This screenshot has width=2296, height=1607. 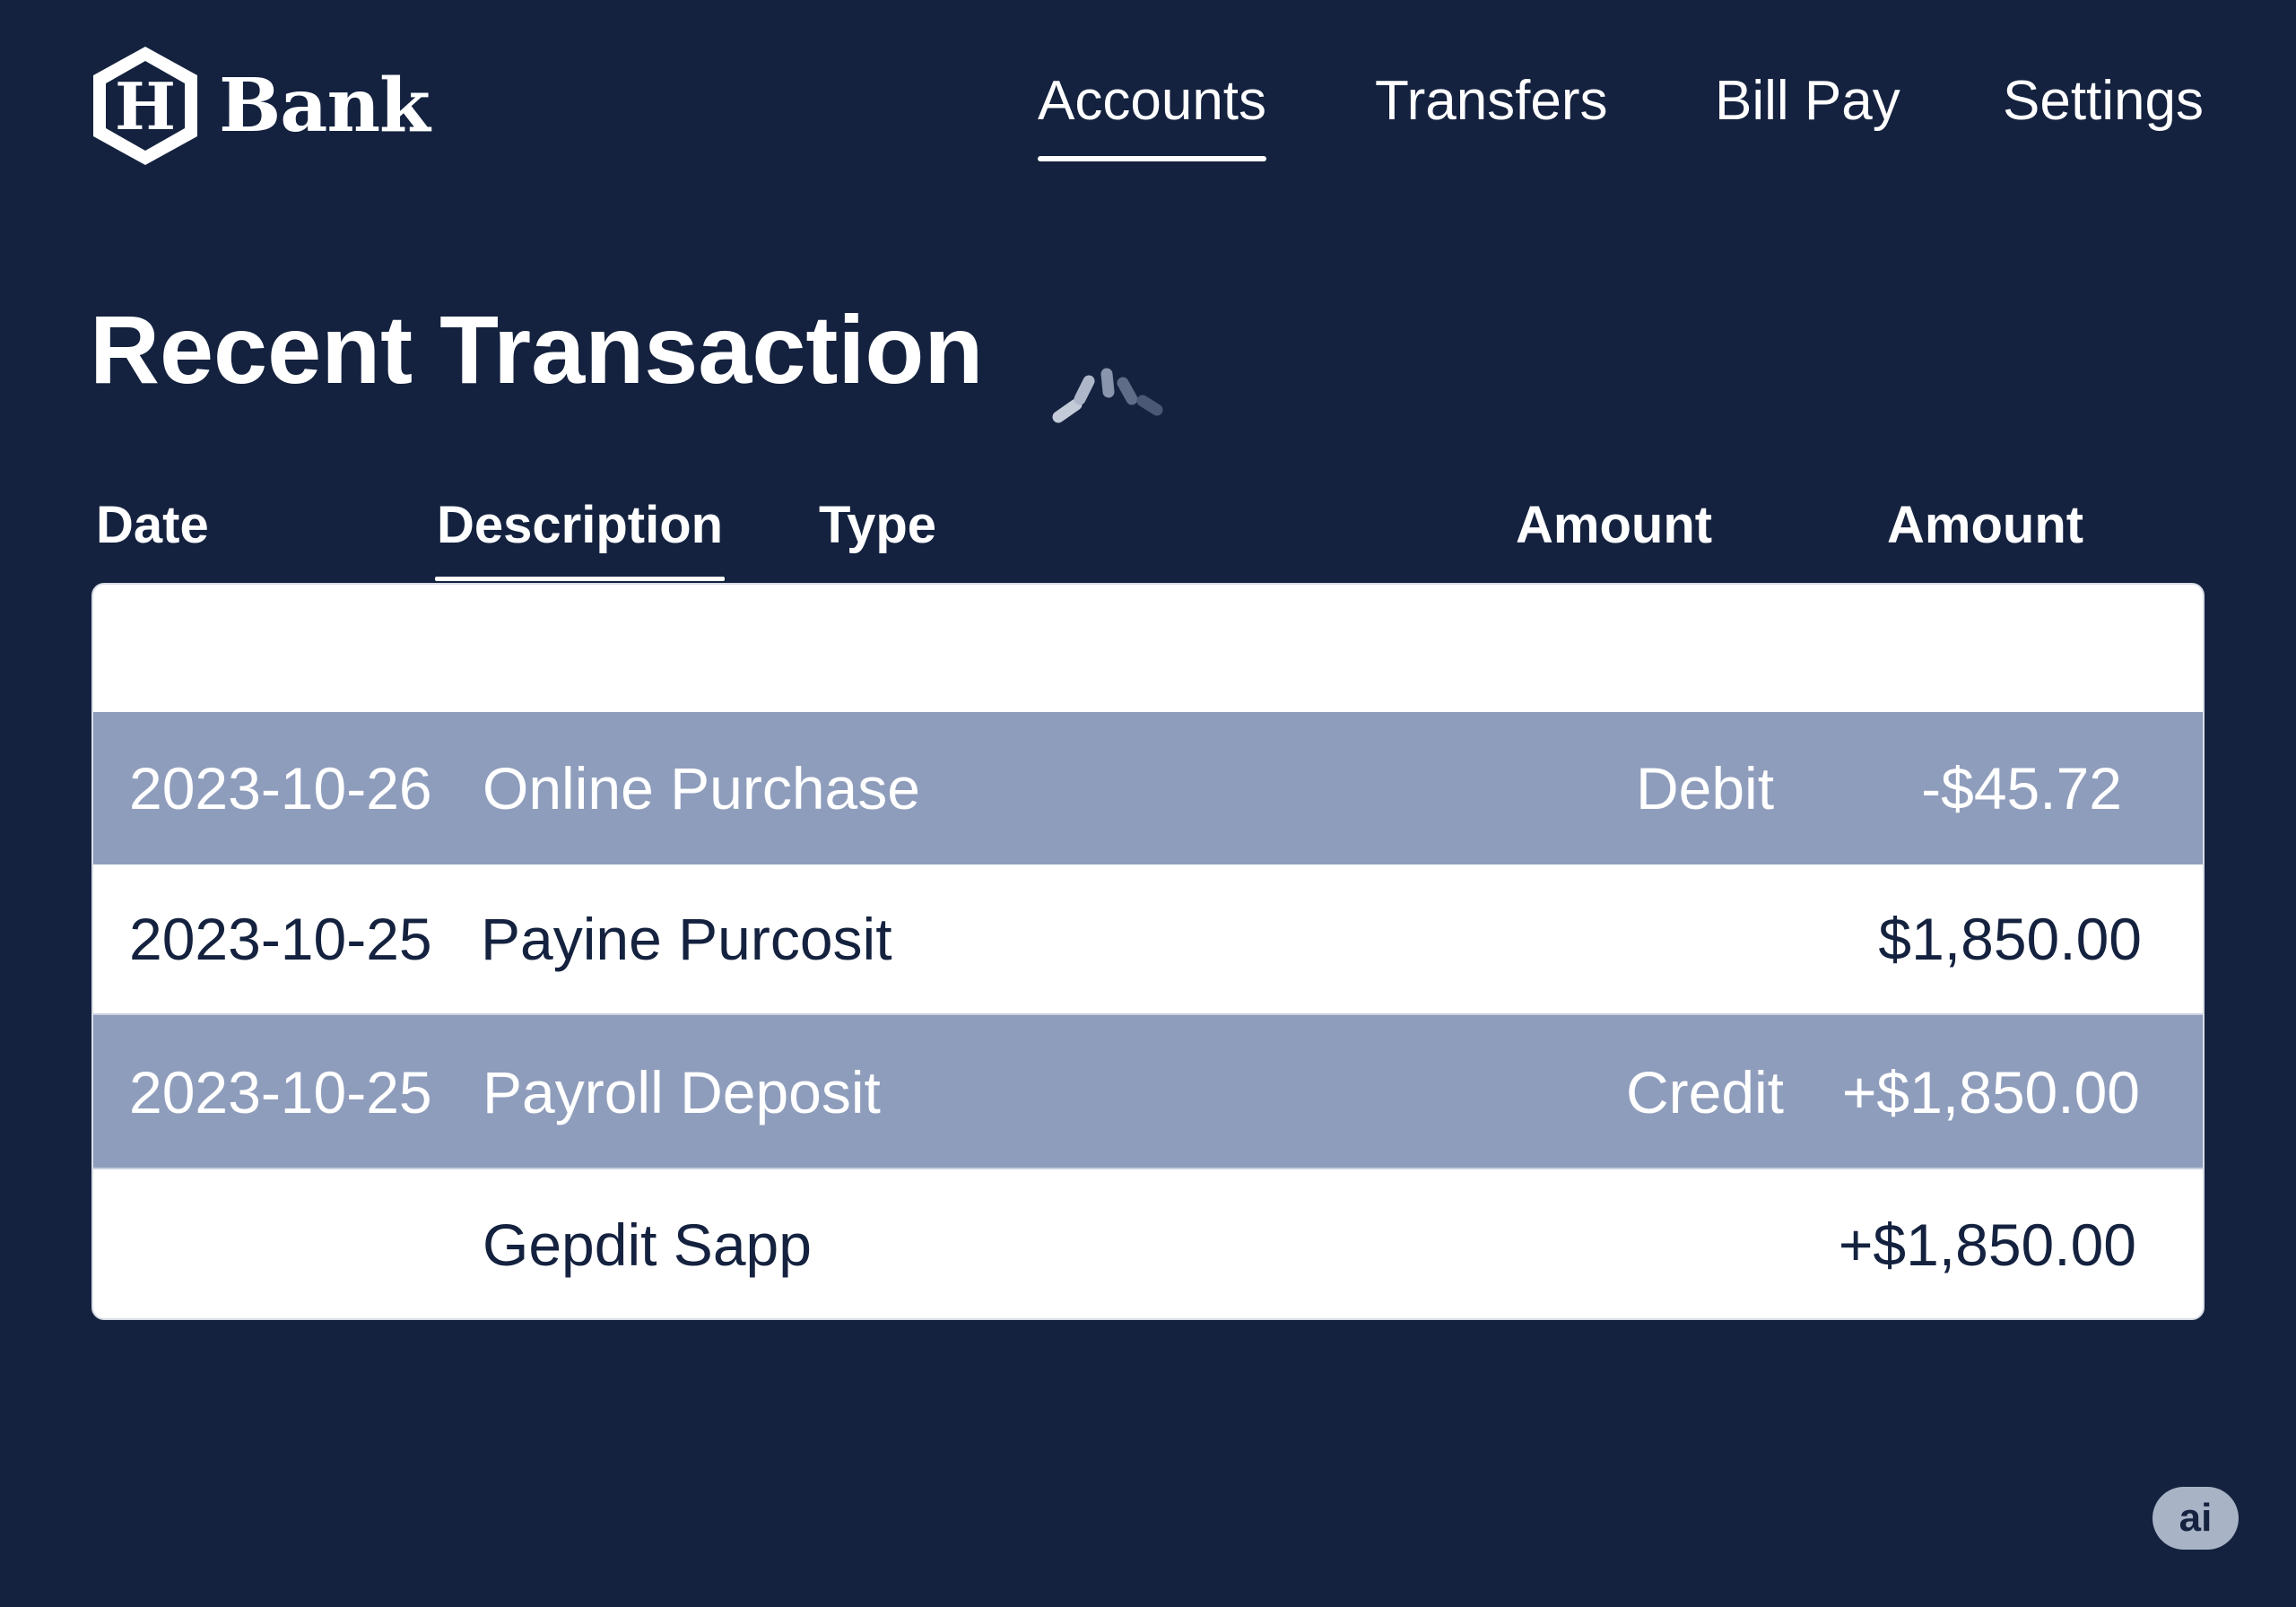 What do you see at coordinates (1985, 533) in the screenshot?
I see `column-header-amount-2: Amount` at bounding box center [1985, 533].